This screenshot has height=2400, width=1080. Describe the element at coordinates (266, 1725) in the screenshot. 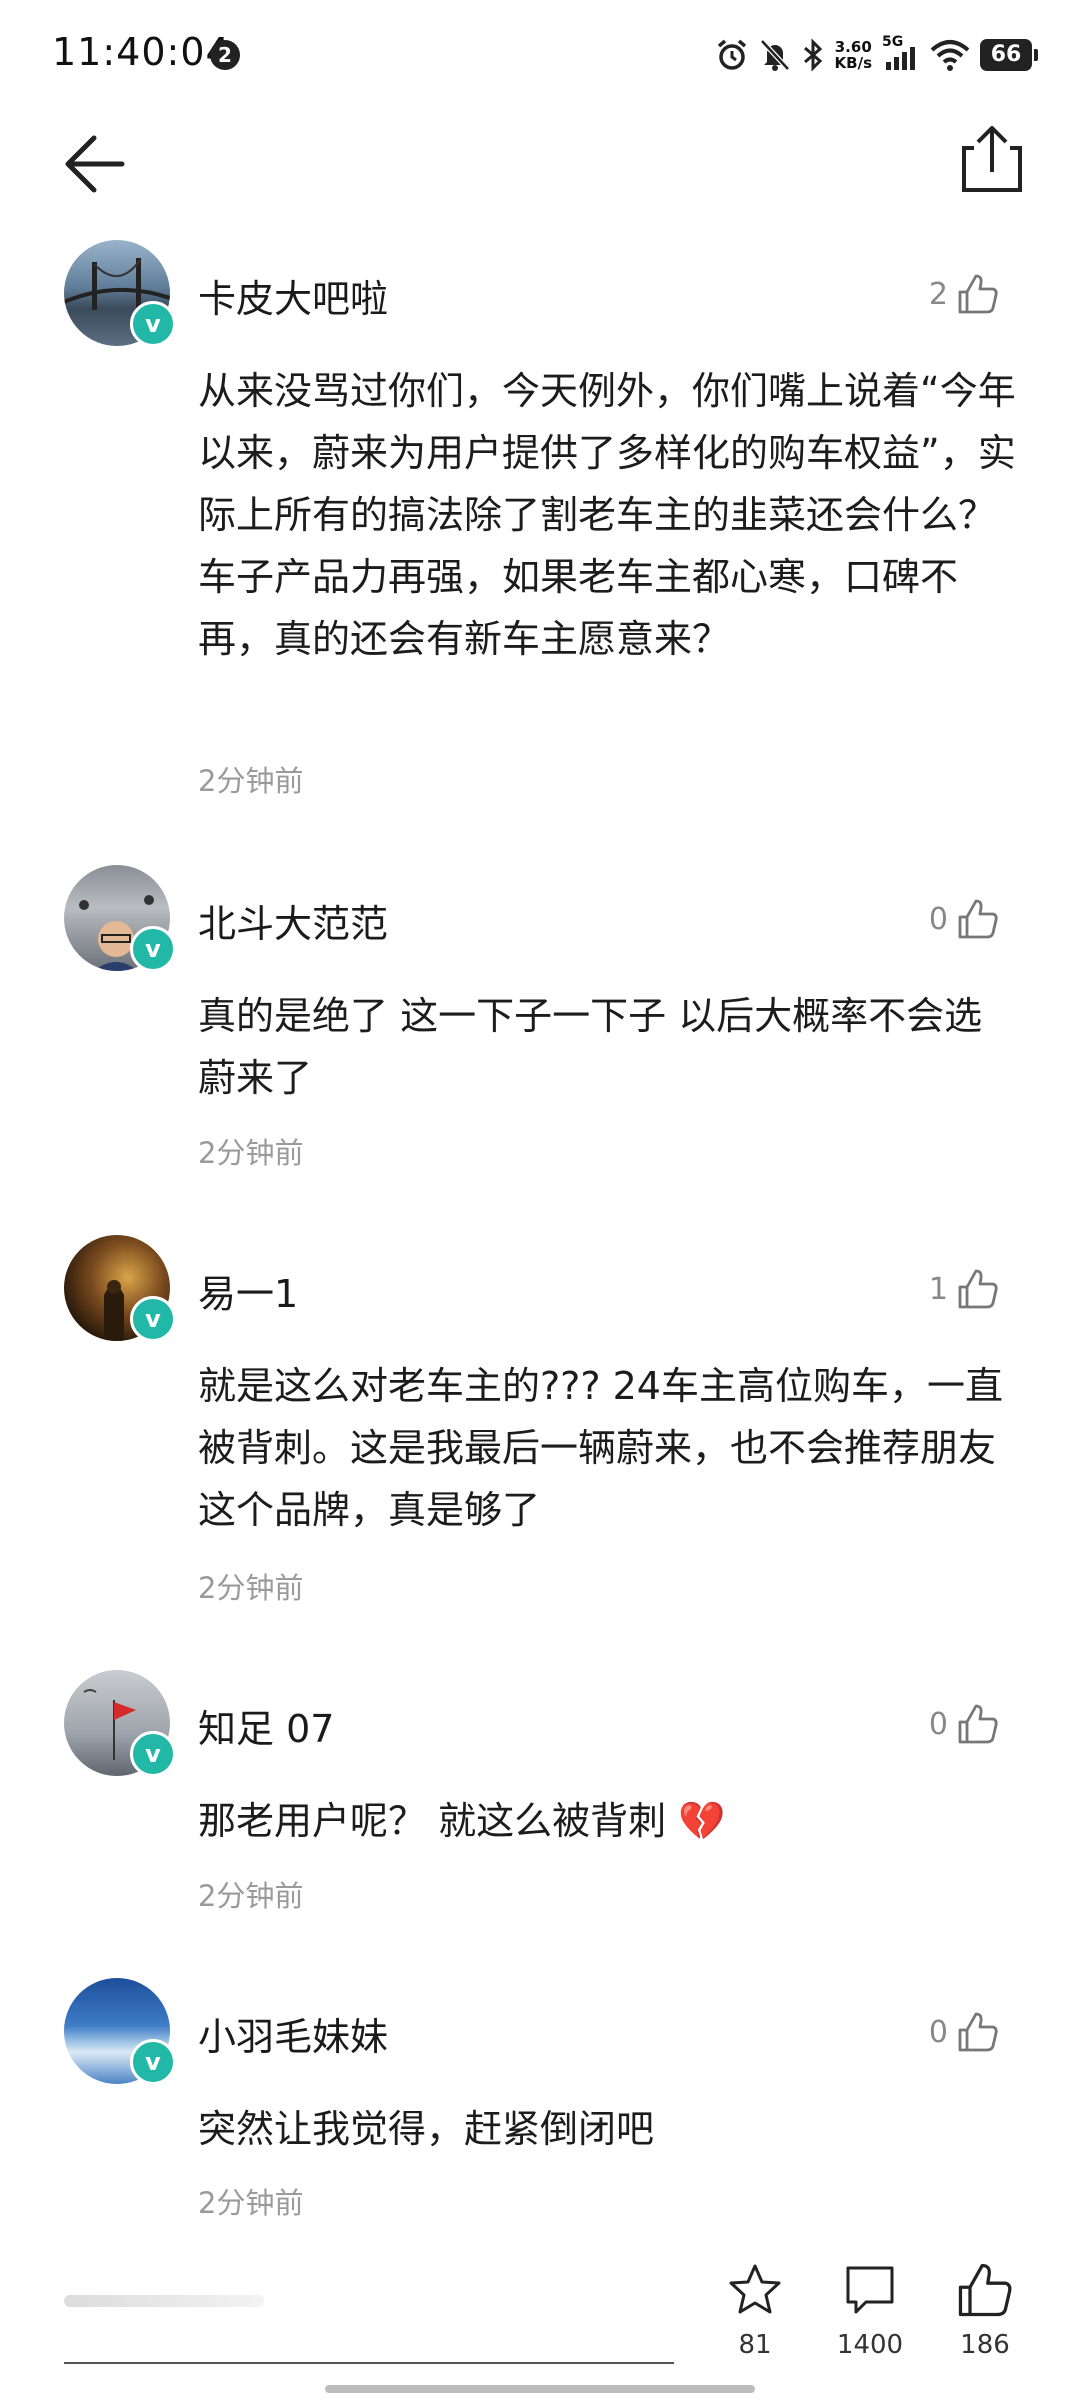

I see `comment-username: 知足 07` at that location.